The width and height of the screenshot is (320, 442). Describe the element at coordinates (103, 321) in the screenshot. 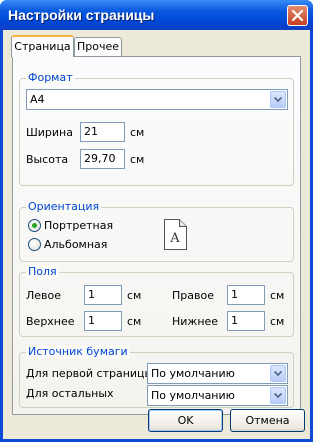

I see `top-margin-input: 1` at that location.